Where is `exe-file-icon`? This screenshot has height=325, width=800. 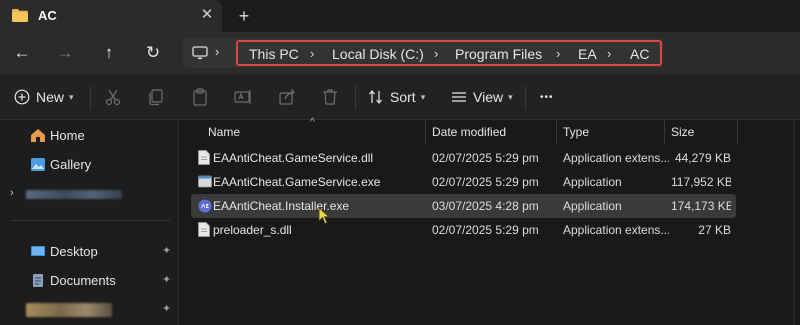 exe-file-icon is located at coordinates (205, 181).